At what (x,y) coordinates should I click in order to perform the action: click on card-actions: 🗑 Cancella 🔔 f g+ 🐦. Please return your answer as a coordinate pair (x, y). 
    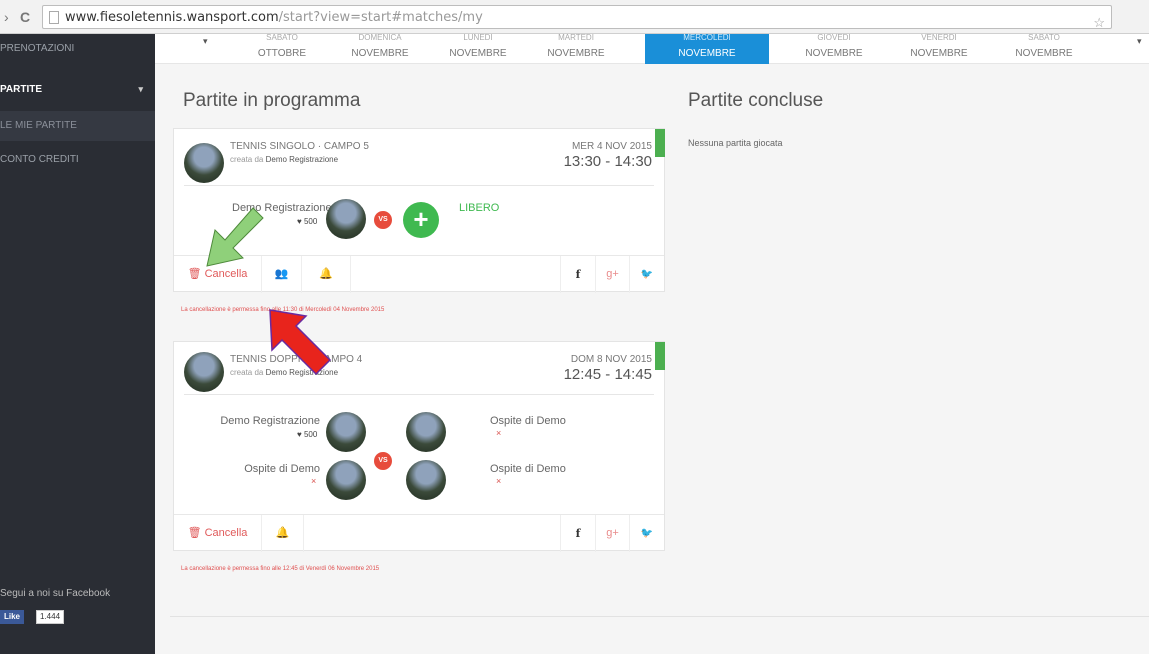
    Looking at the image, I should click on (419, 533).